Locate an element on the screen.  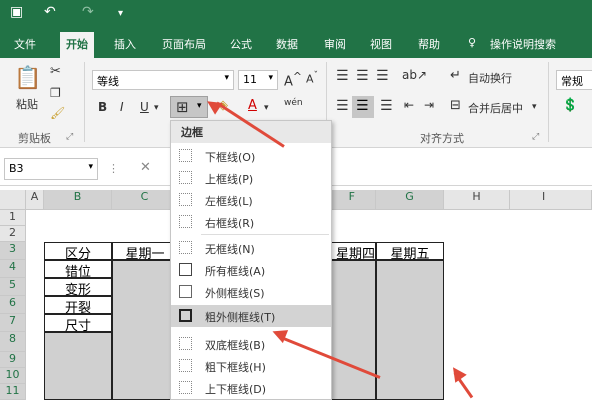
orientation-icon: ab↗ is located at coordinates (414, 75).